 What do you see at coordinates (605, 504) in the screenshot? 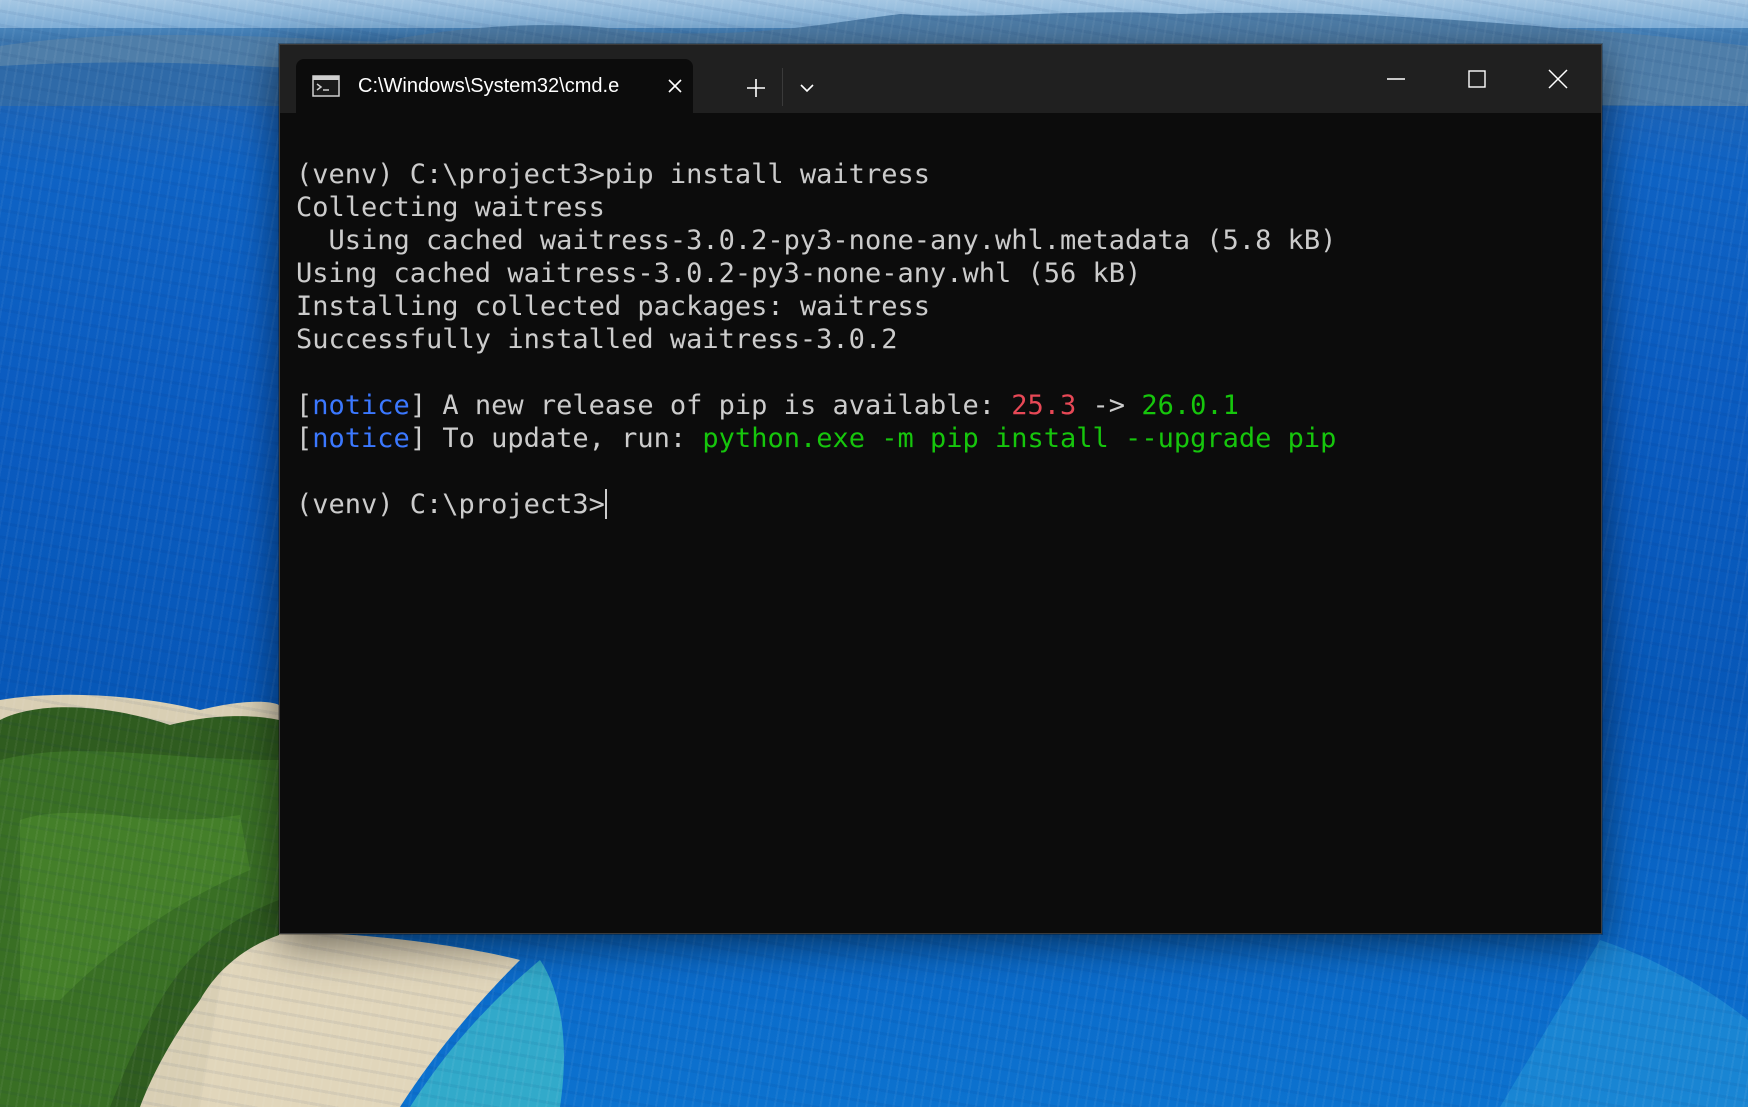
I see `text-cursor` at bounding box center [605, 504].